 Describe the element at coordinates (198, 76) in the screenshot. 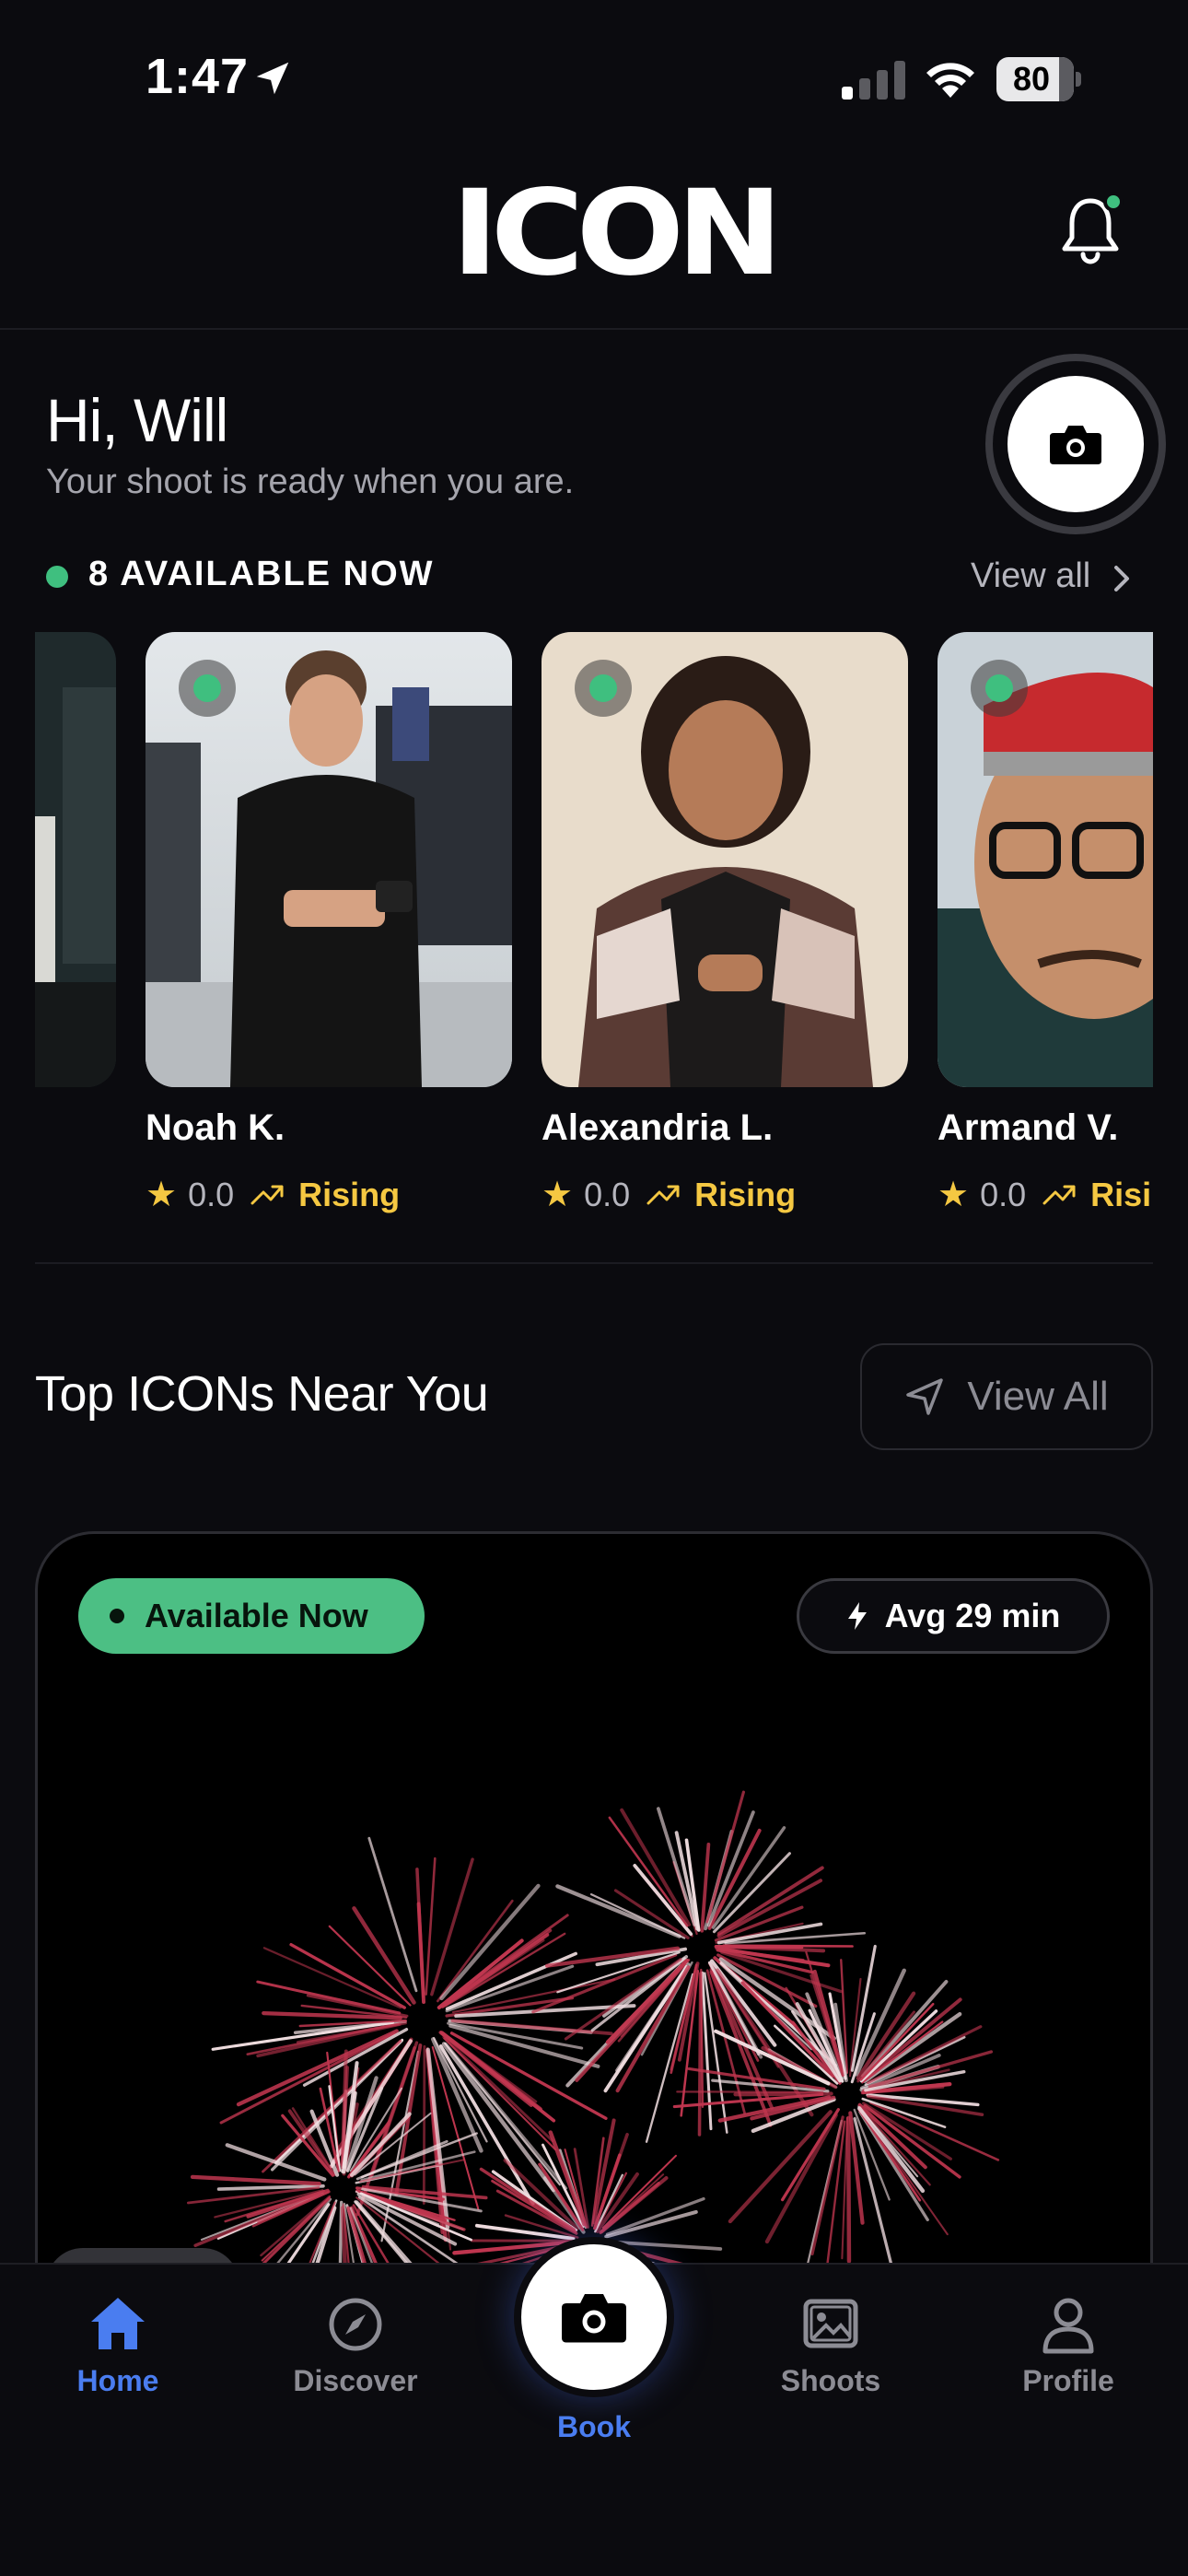

I see `status-time: 1:47` at that location.